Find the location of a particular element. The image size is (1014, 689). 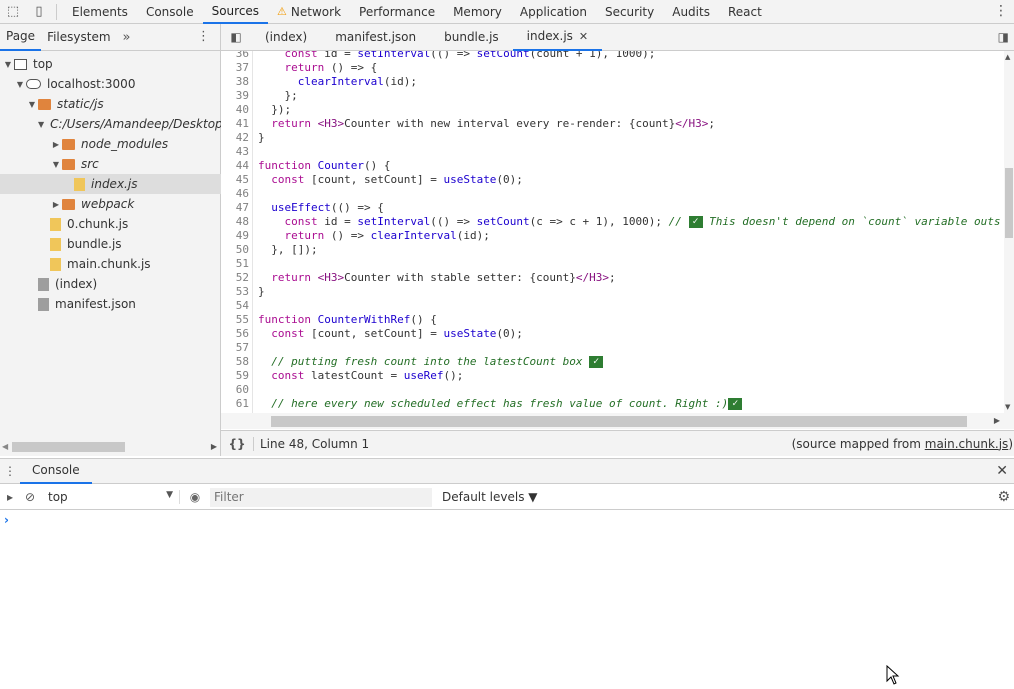

tab-react: React is located at coordinates (745, 12).